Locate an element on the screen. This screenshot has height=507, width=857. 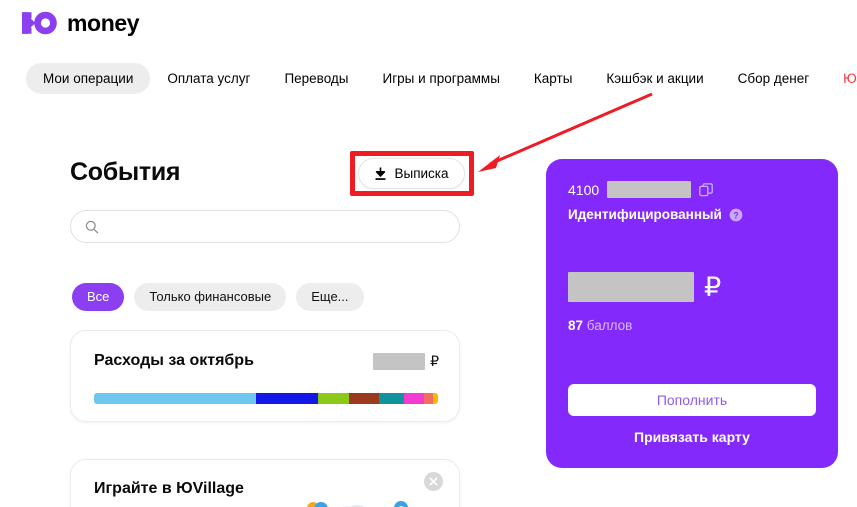
tab-cashback: Кэшбэк и акции is located at coordinates (654, 78).